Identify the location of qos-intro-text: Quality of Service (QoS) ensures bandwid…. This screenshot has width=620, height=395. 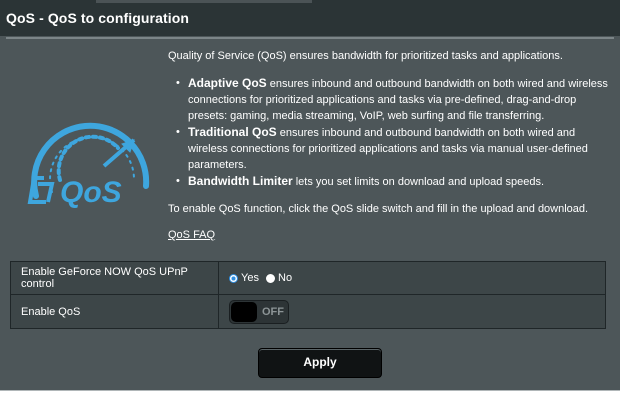
(365, 56).